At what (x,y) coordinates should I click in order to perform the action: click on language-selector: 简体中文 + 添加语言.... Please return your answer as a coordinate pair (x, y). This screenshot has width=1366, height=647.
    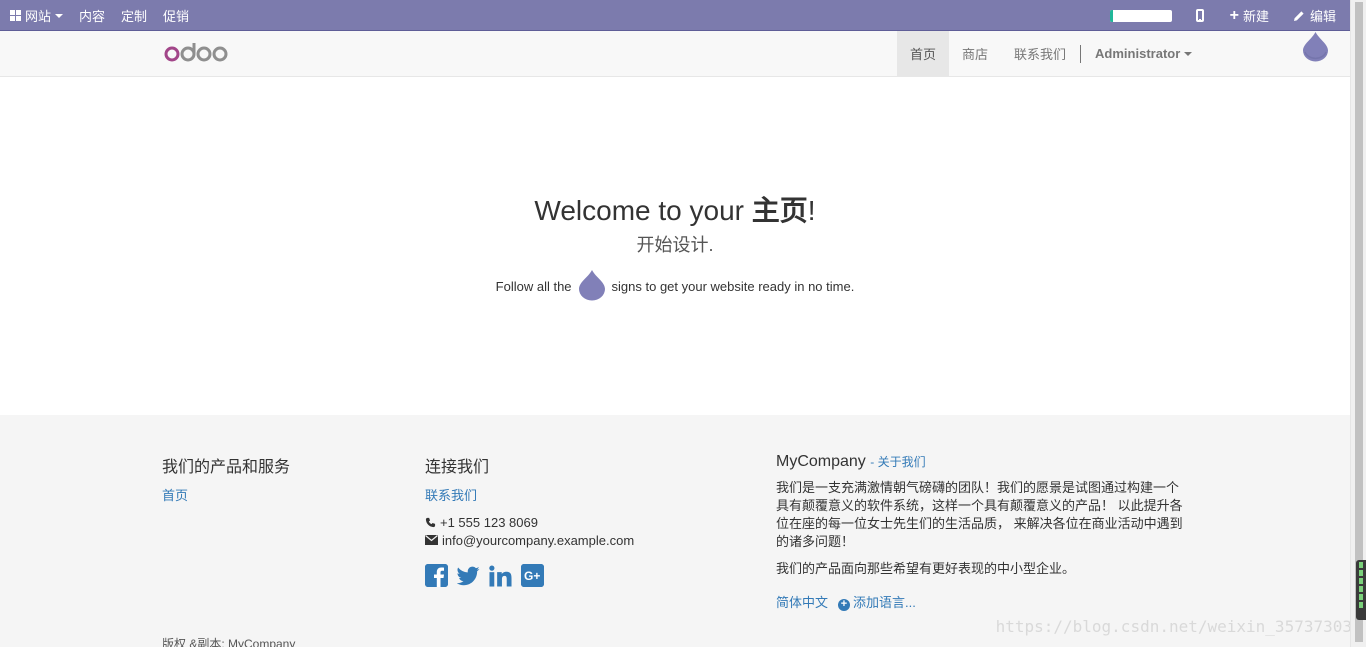
    Looking at the image, I should click on (981, 601).